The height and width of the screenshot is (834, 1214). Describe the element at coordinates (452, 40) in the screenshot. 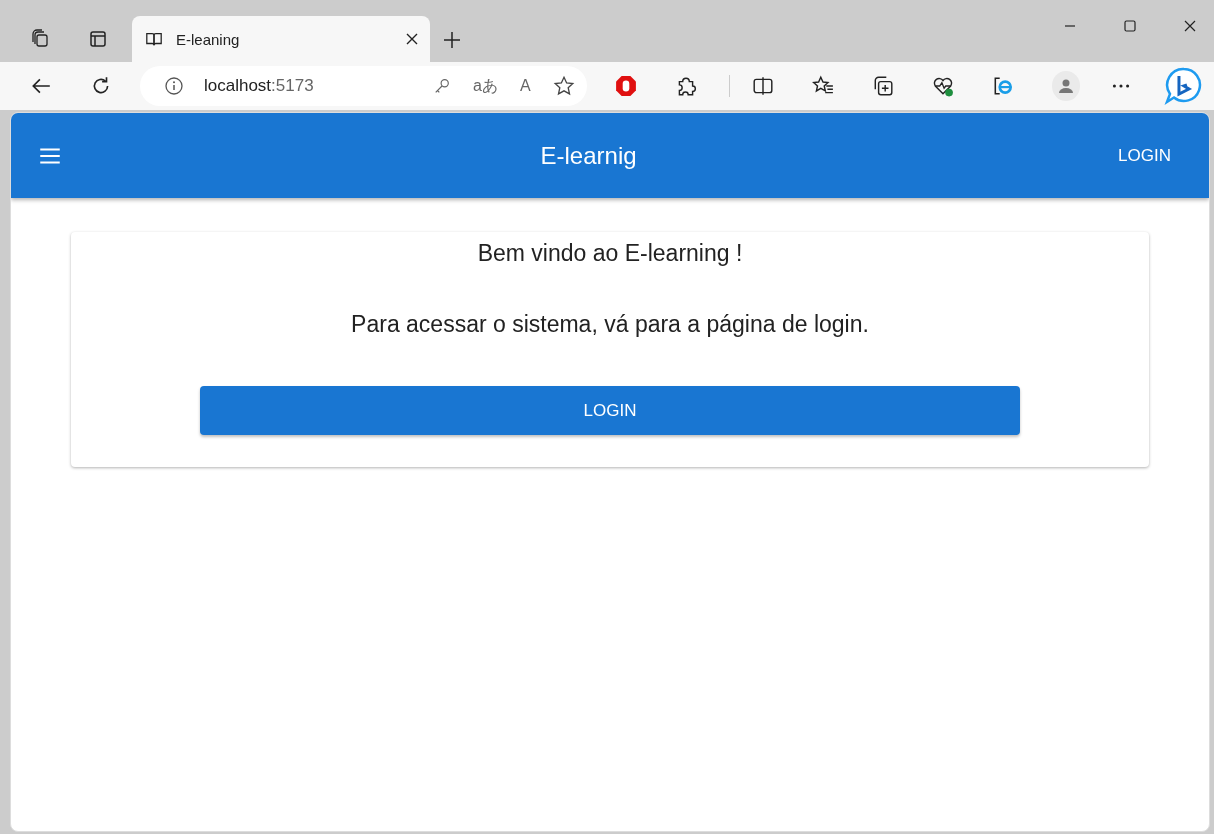

I see `new-tab-icon` at that location.